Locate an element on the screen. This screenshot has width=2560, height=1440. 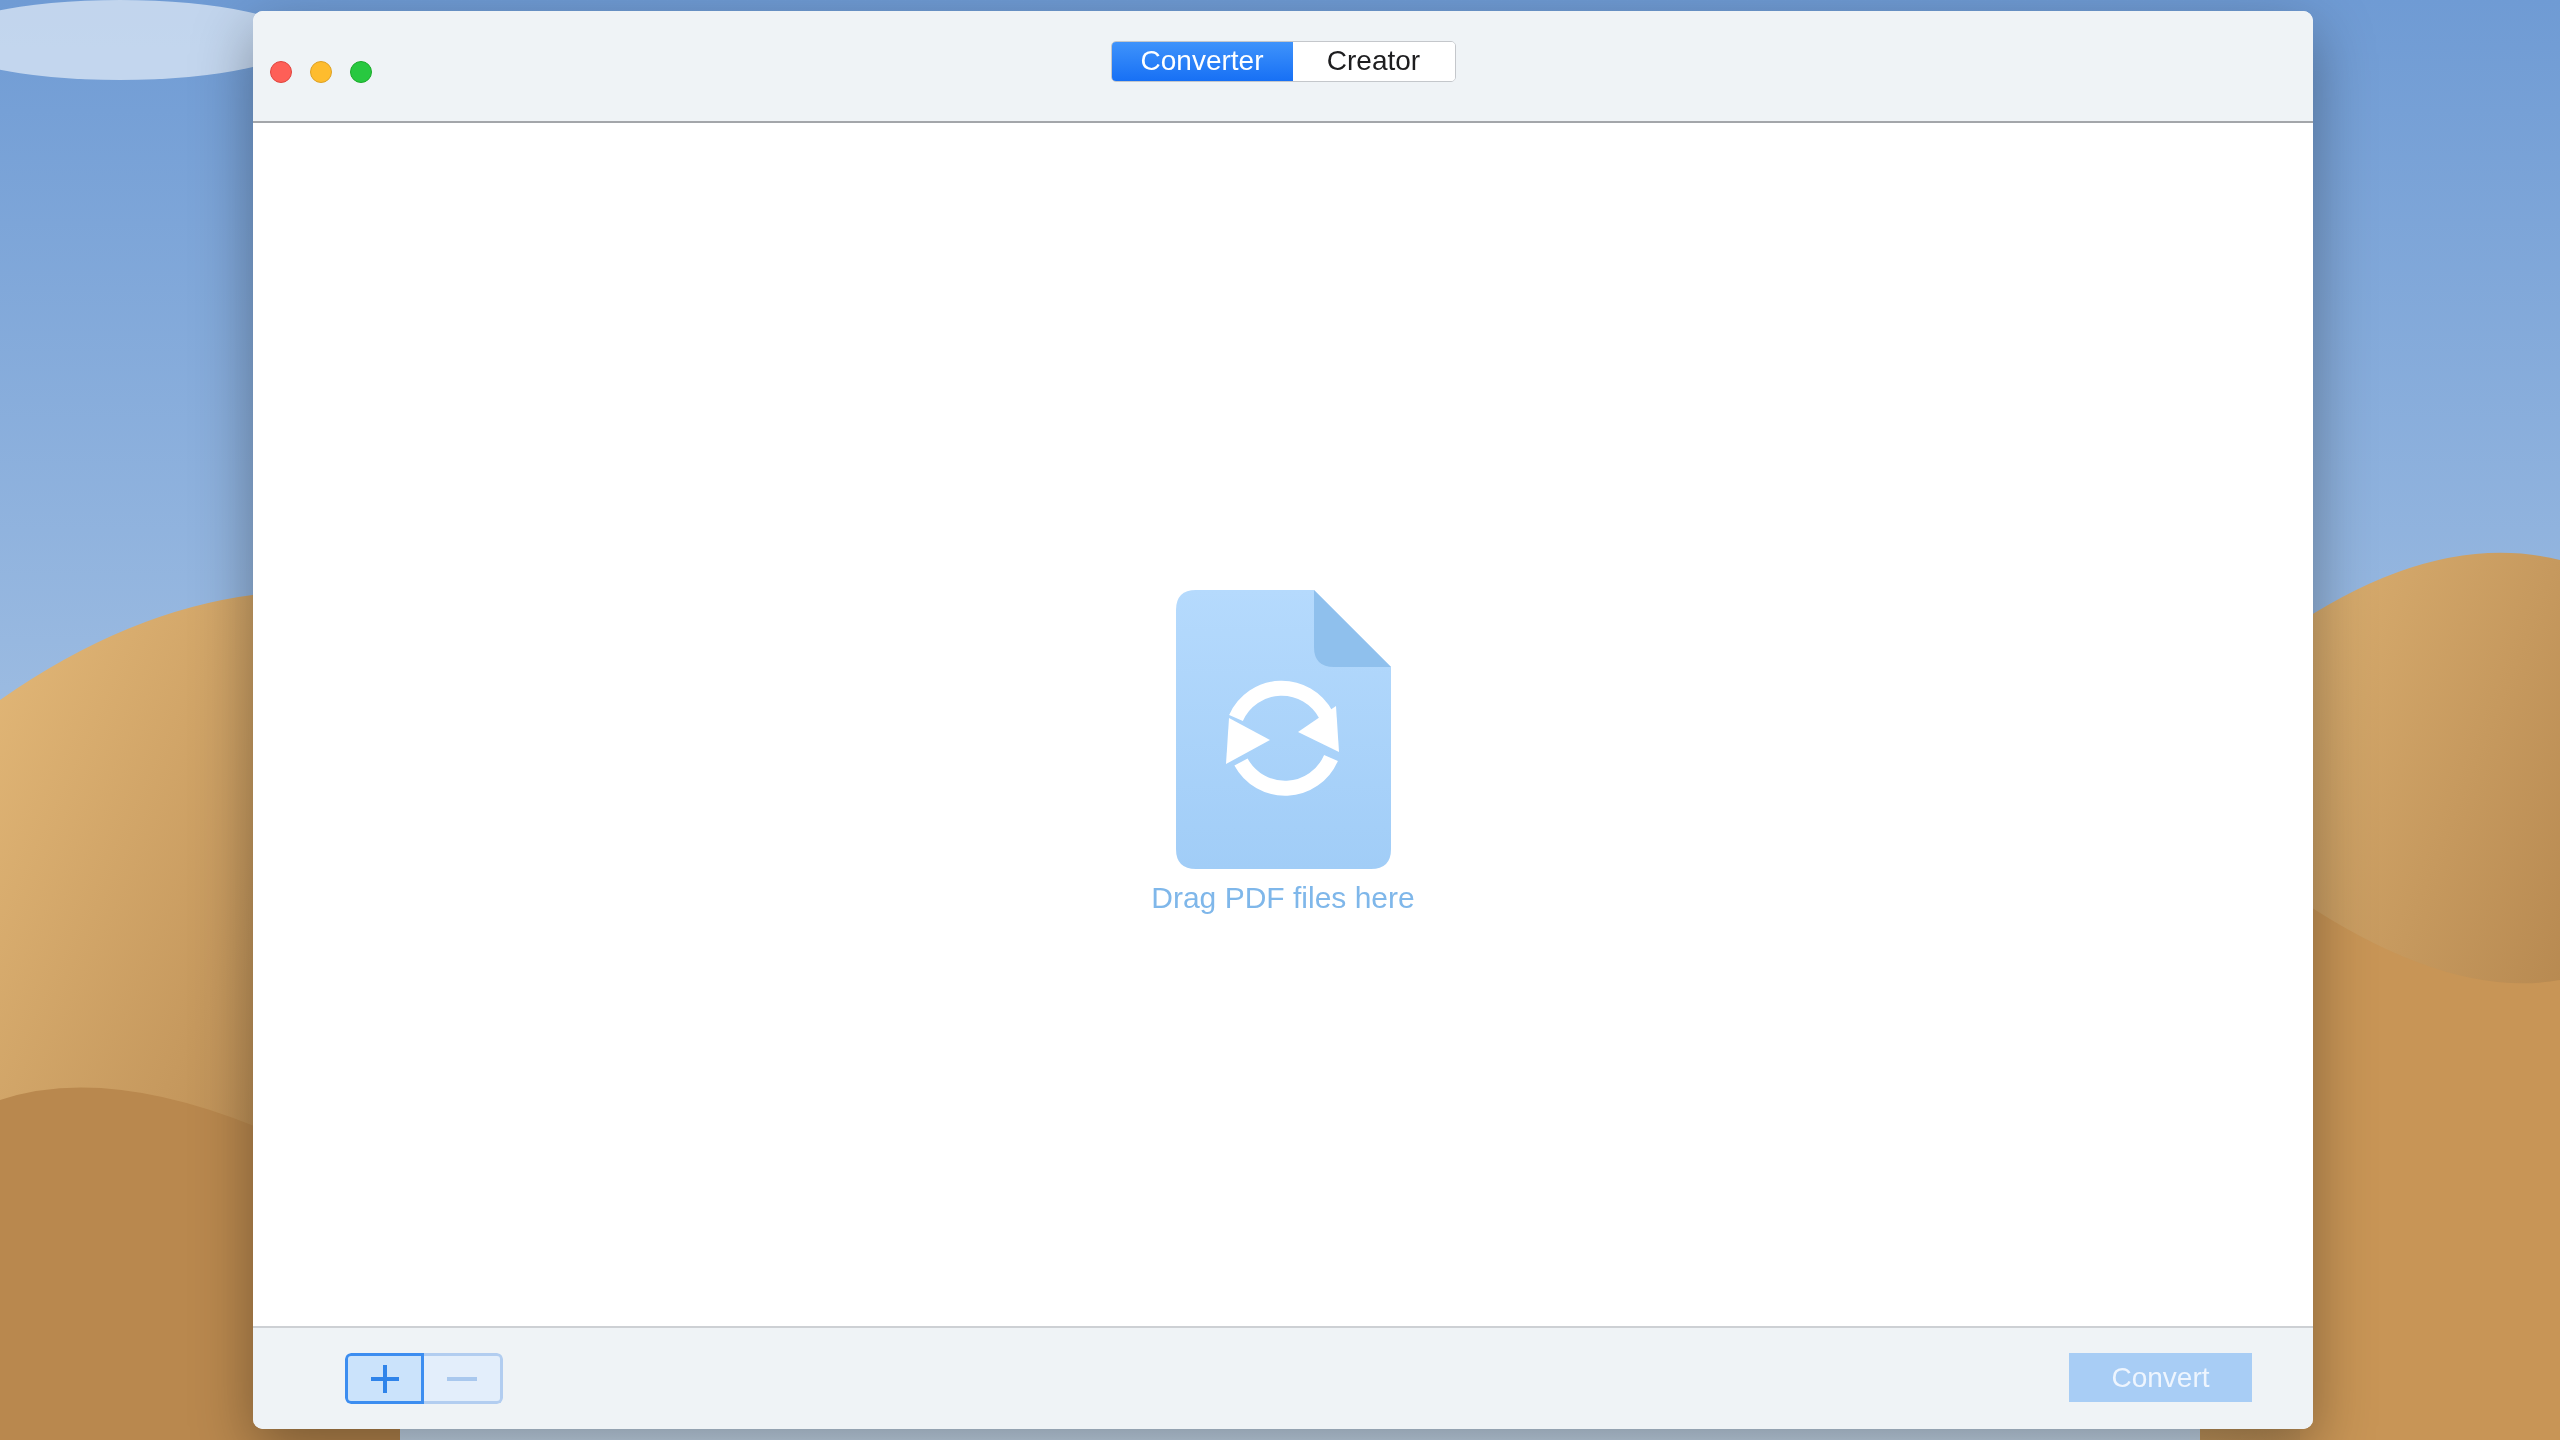
mode-tab: Converter is located at coordinates (1202, 61).